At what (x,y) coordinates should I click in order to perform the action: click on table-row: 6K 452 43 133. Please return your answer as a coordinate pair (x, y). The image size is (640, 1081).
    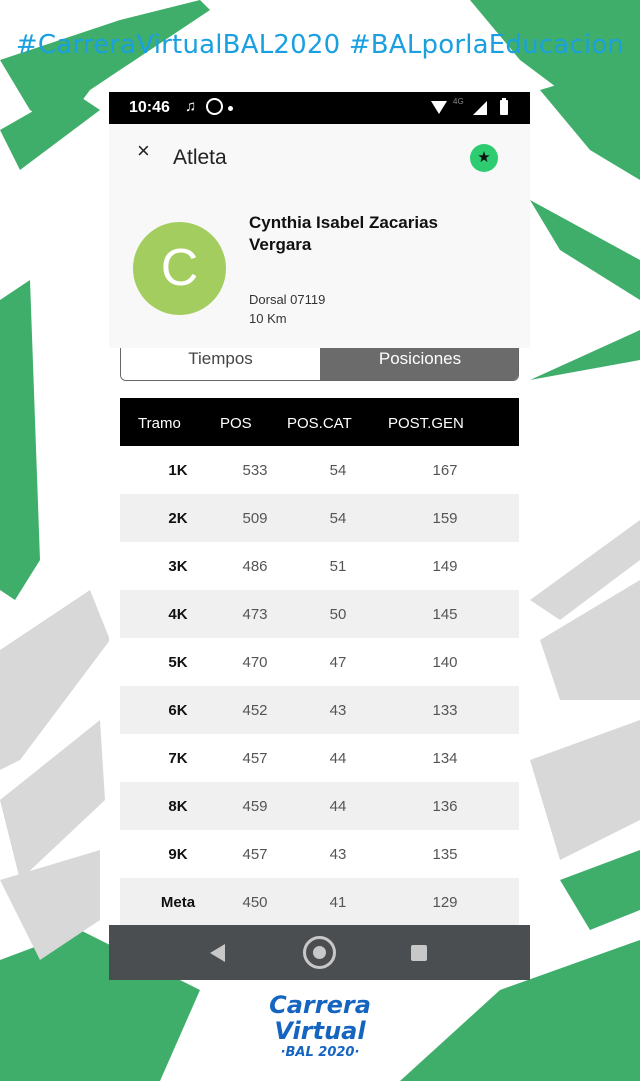
    Looking at the image, I should click on (319, 710).